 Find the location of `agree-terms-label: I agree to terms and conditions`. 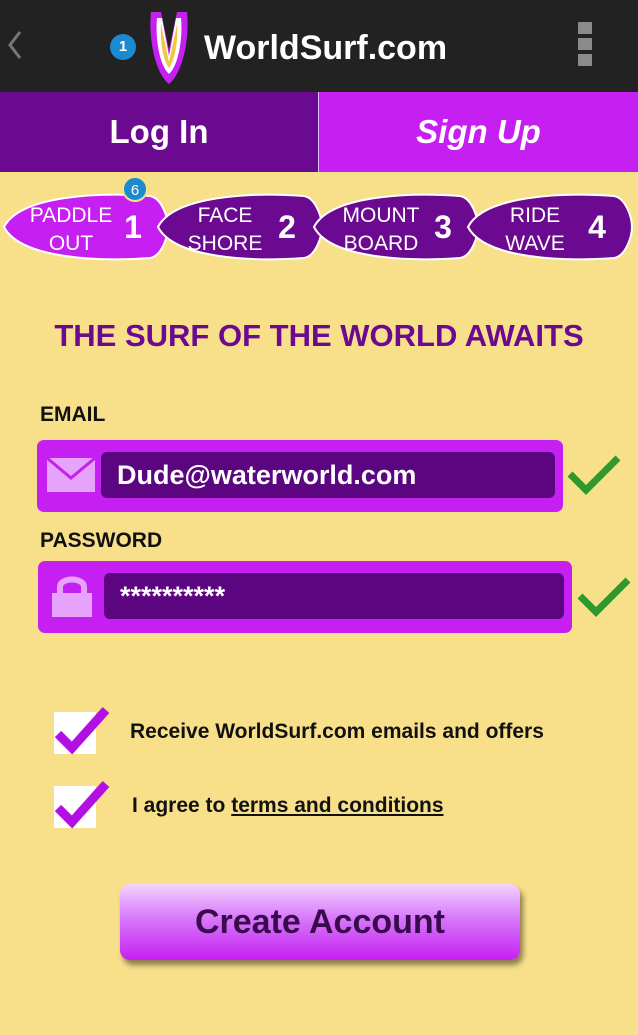

agree-terms-label: I agree to terms and conditions is located at coordinates (288, 806).